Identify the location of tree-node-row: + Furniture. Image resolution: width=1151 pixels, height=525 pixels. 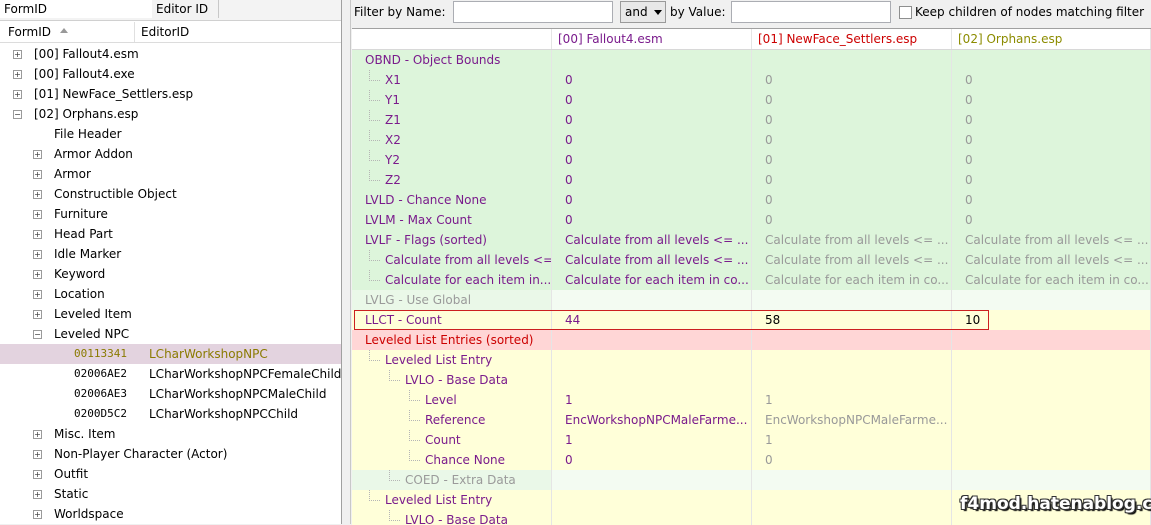
(170, 214).